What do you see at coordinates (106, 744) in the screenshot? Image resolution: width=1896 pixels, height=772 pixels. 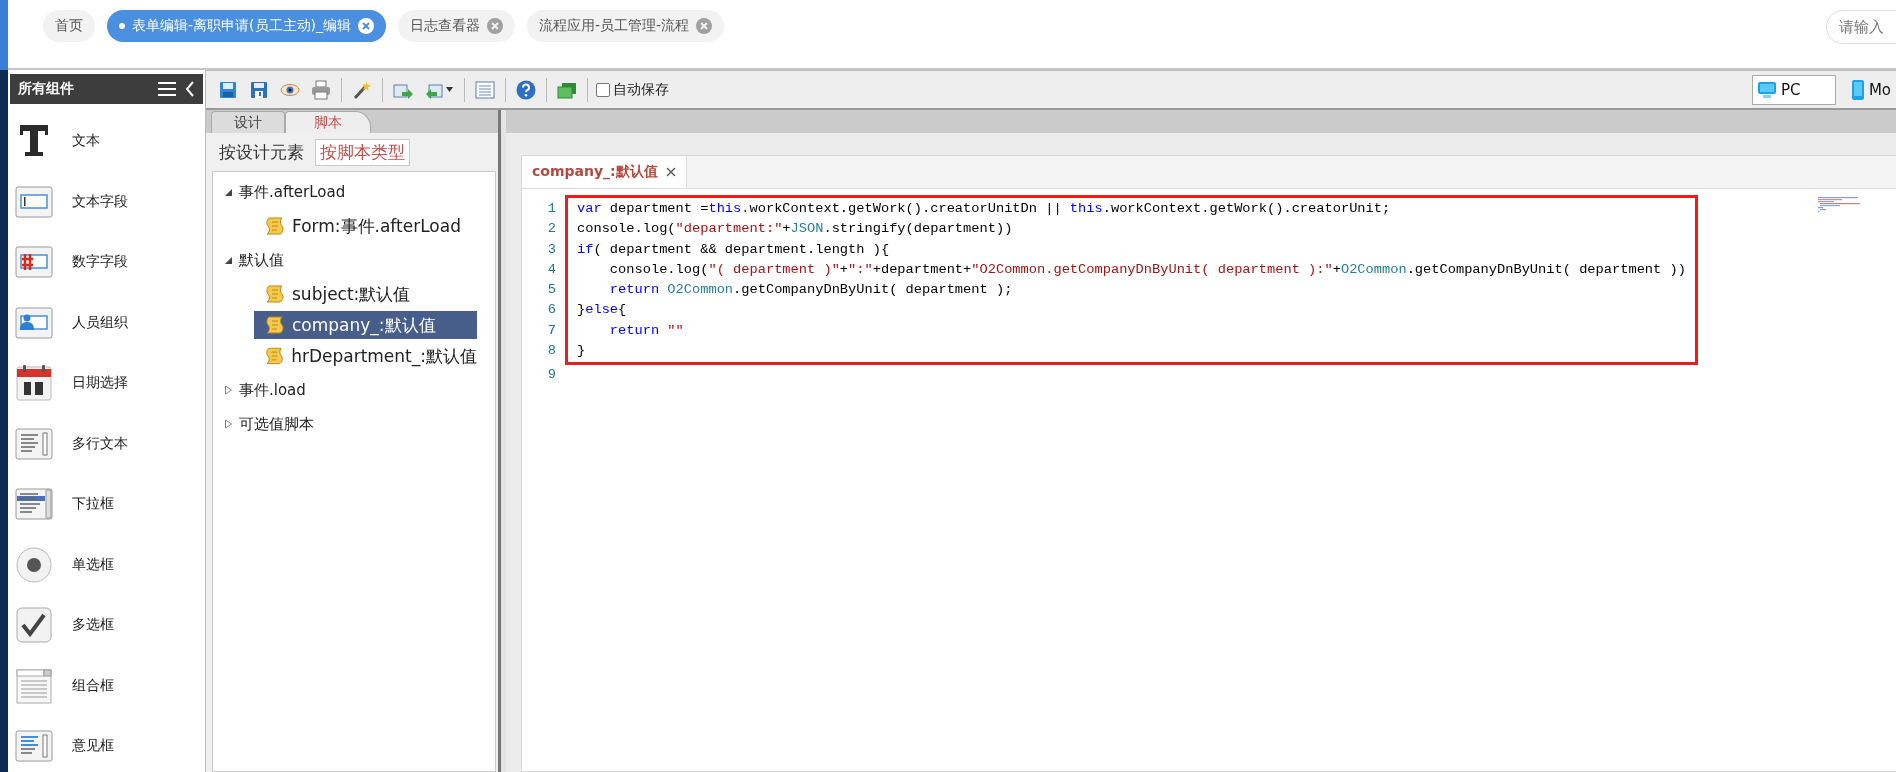 I see `component-item: 意见框` at bounding box center [106, 744].